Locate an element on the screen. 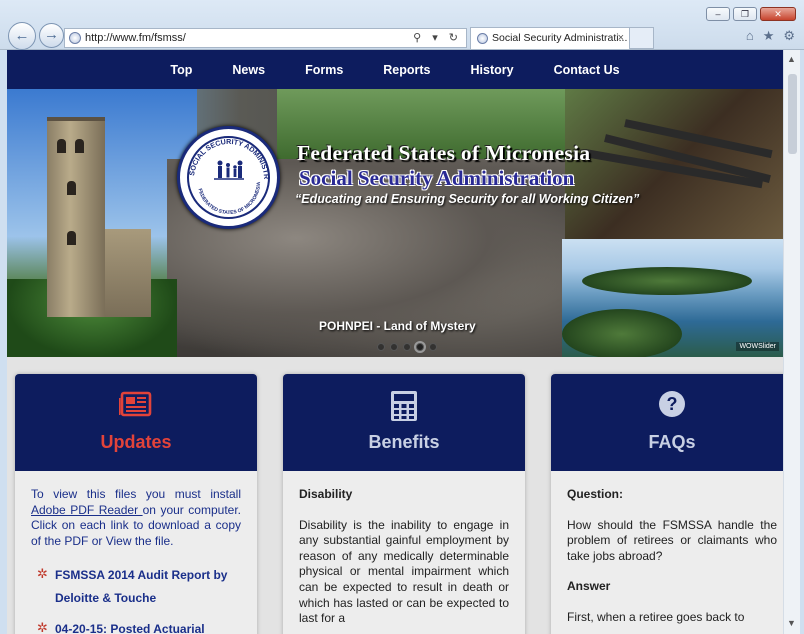  adobe-pdf-reader-link: Adobe PDF Reader is located at coordinates (87, 510).